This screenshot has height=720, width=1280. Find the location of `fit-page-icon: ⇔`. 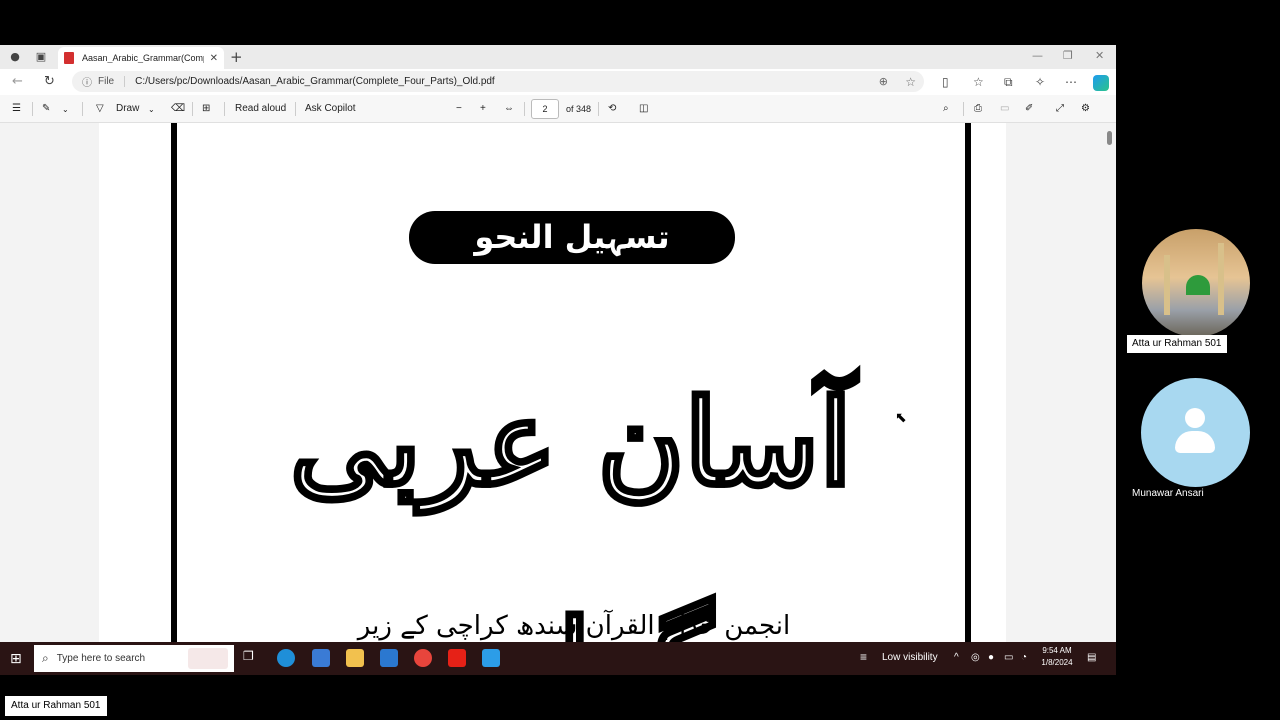

fit-page-icon: ⇔ is located at coordinates (509, 108).